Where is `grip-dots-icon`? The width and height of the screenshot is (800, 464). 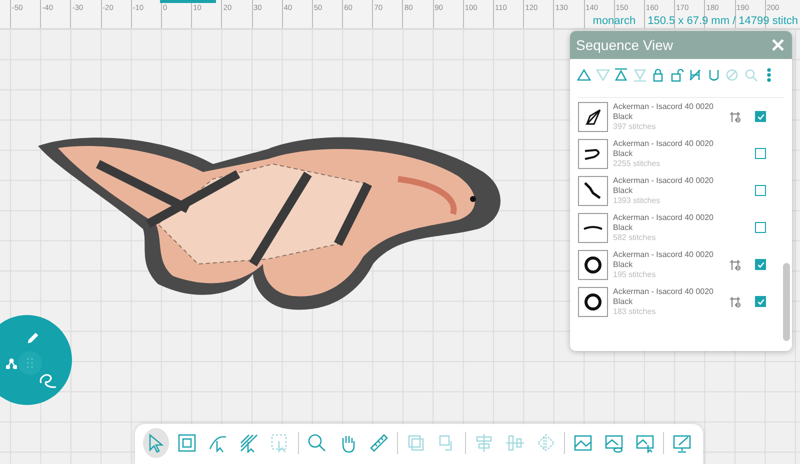
grip-dots-icon is located at coordinates (30, 363).